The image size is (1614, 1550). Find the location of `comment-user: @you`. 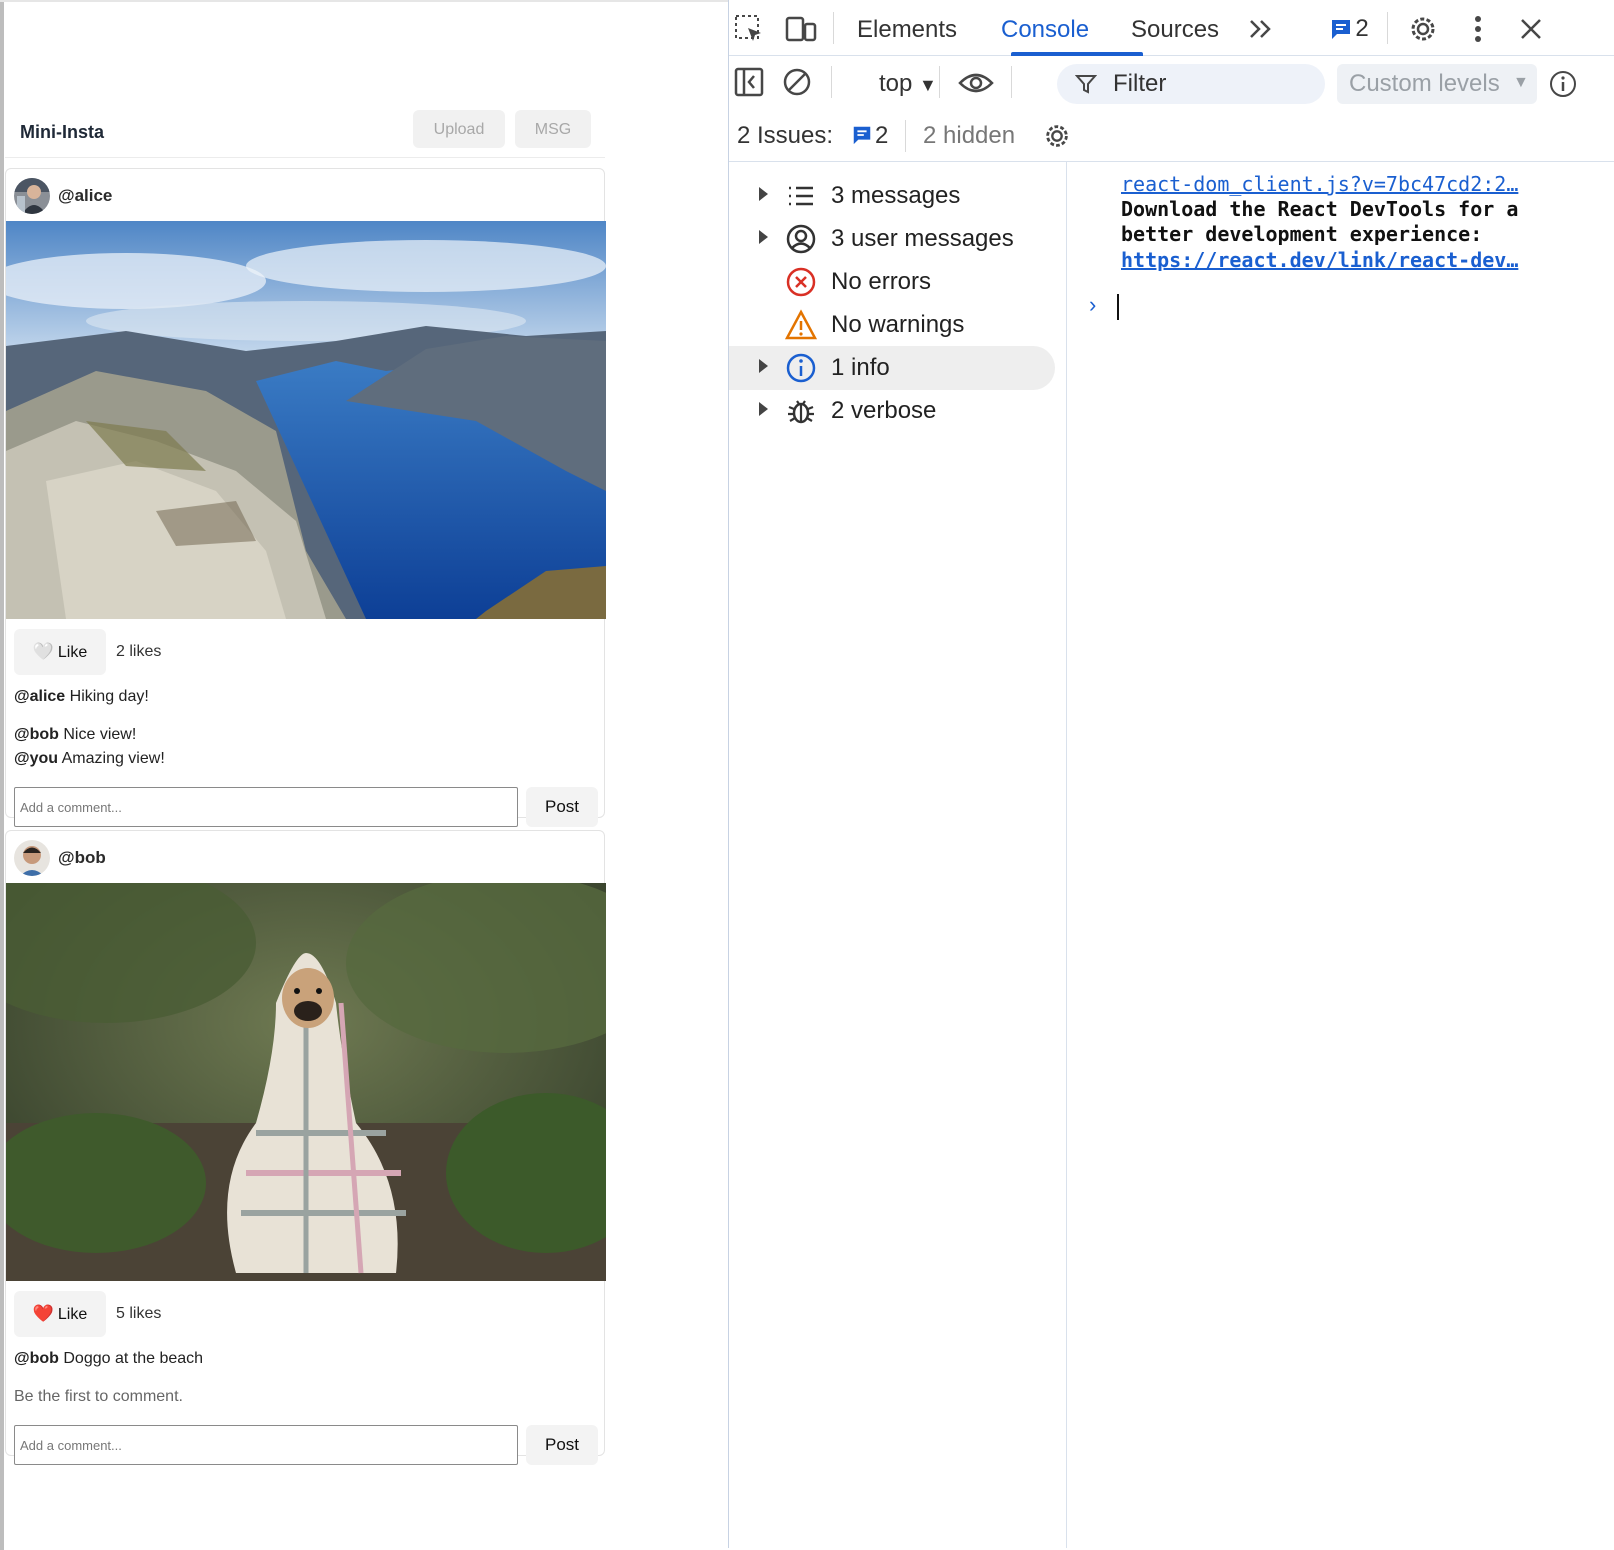

comment-user: @you is located at coordinates (36, 758).